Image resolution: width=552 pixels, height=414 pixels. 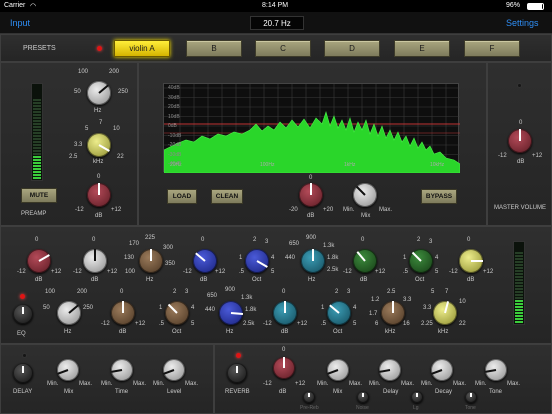 I want to click on preset-d-button: D, so click(x=352, y=48).